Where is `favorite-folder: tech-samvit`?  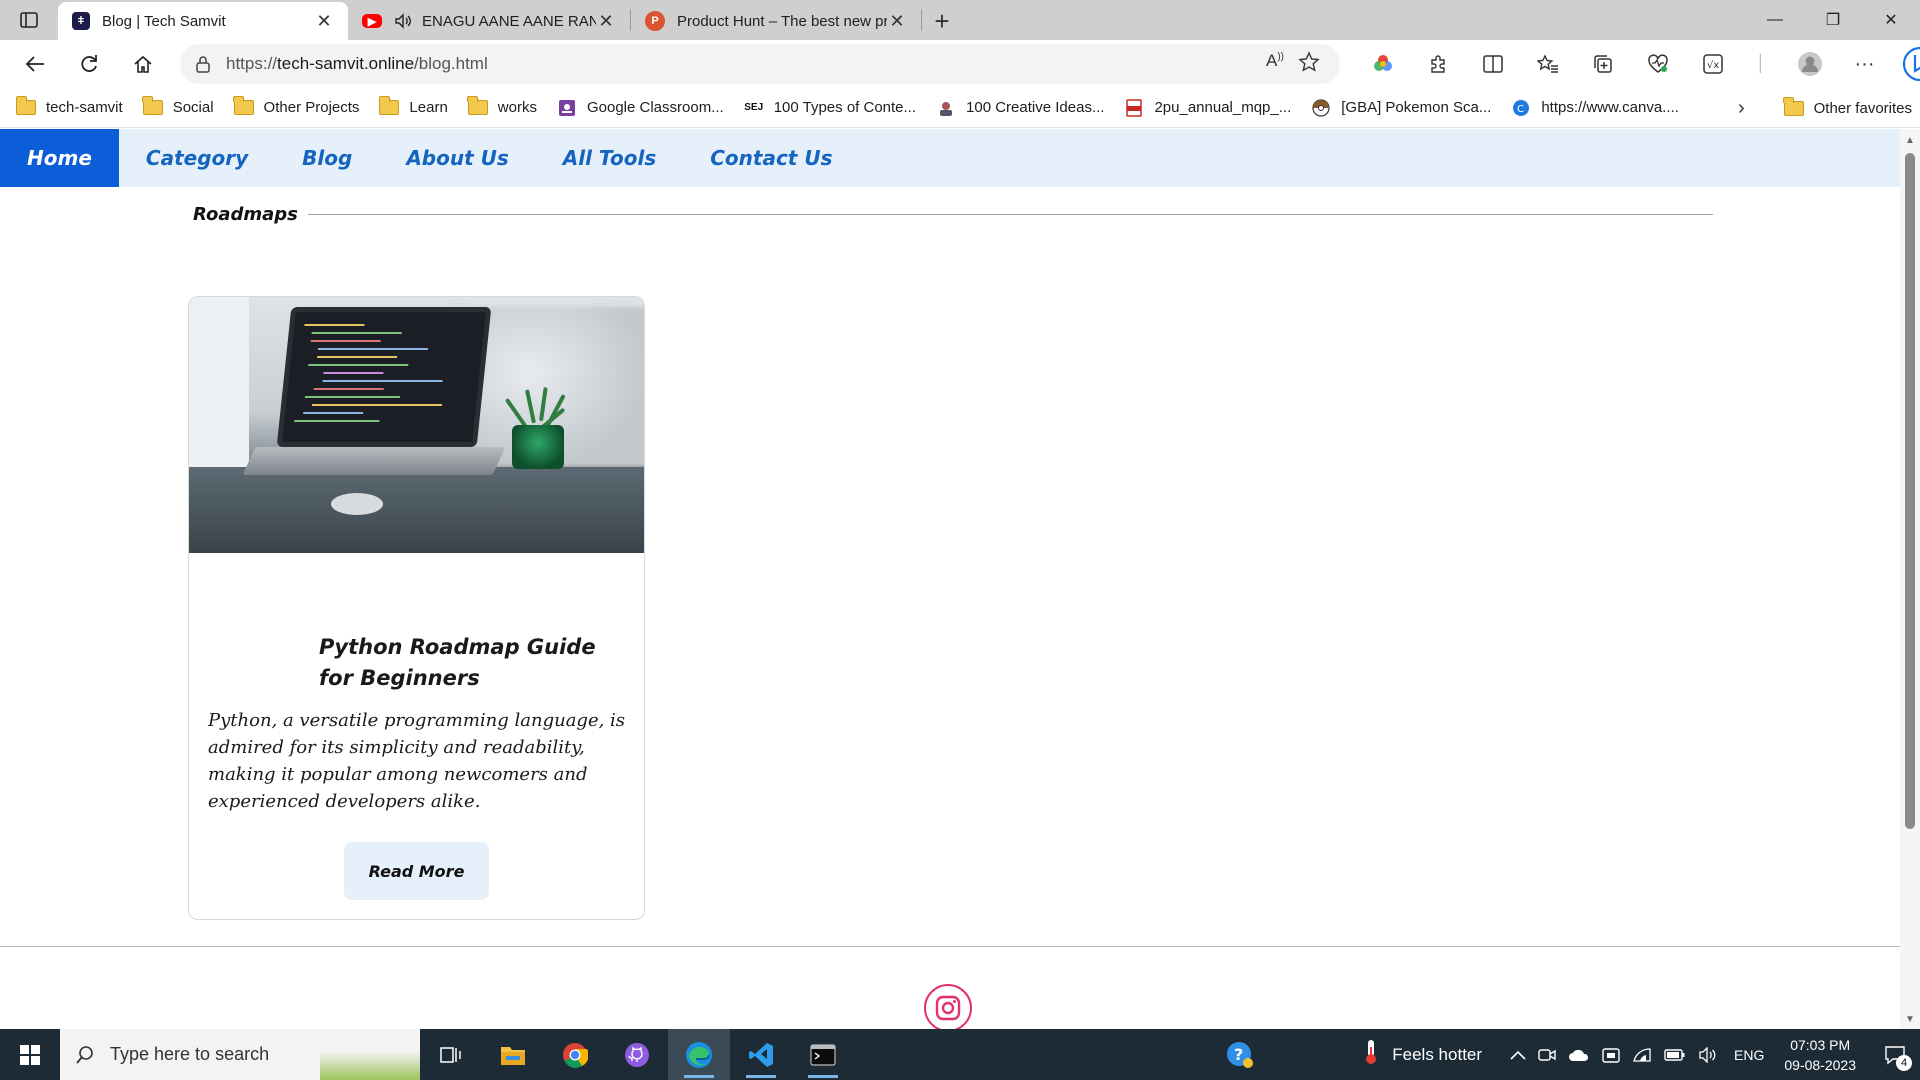 favorite-folder: tech-samvit is located at coordinates (69, 106).